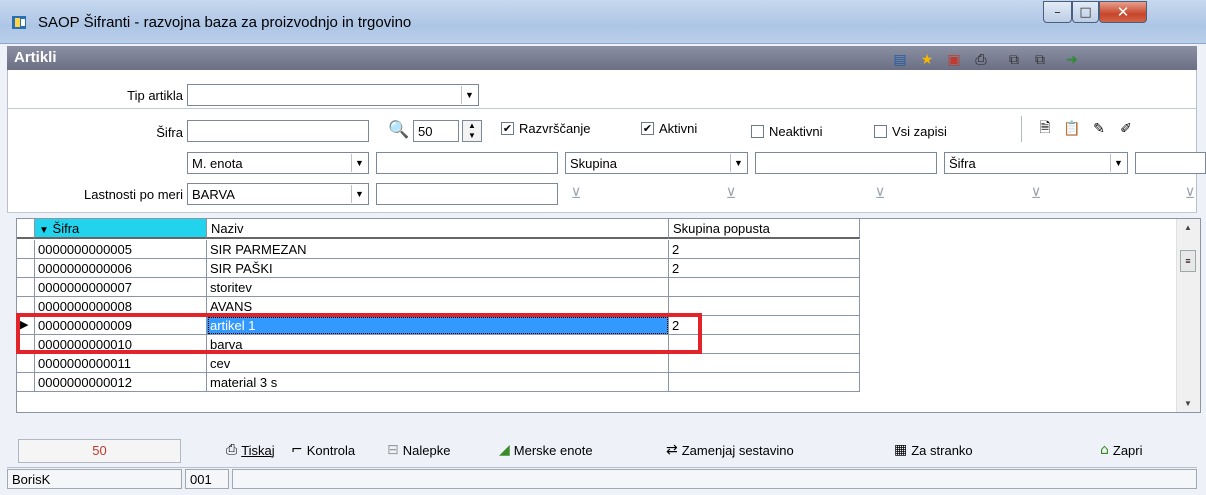 The height and width of the screenshot is (495, 1206). What do you see at coordinates (438, 229) in the screenshot?
I see `column-header-naziv: Naziv` at bounding box center [438, 229].